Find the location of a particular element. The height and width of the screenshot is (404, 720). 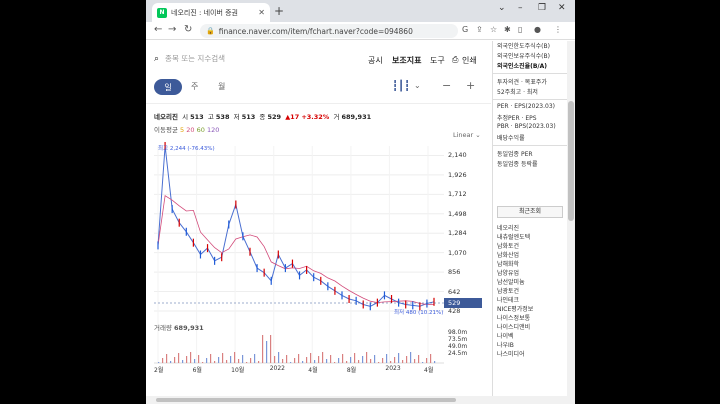

moving-average-line is located at coordinates (296, 250).